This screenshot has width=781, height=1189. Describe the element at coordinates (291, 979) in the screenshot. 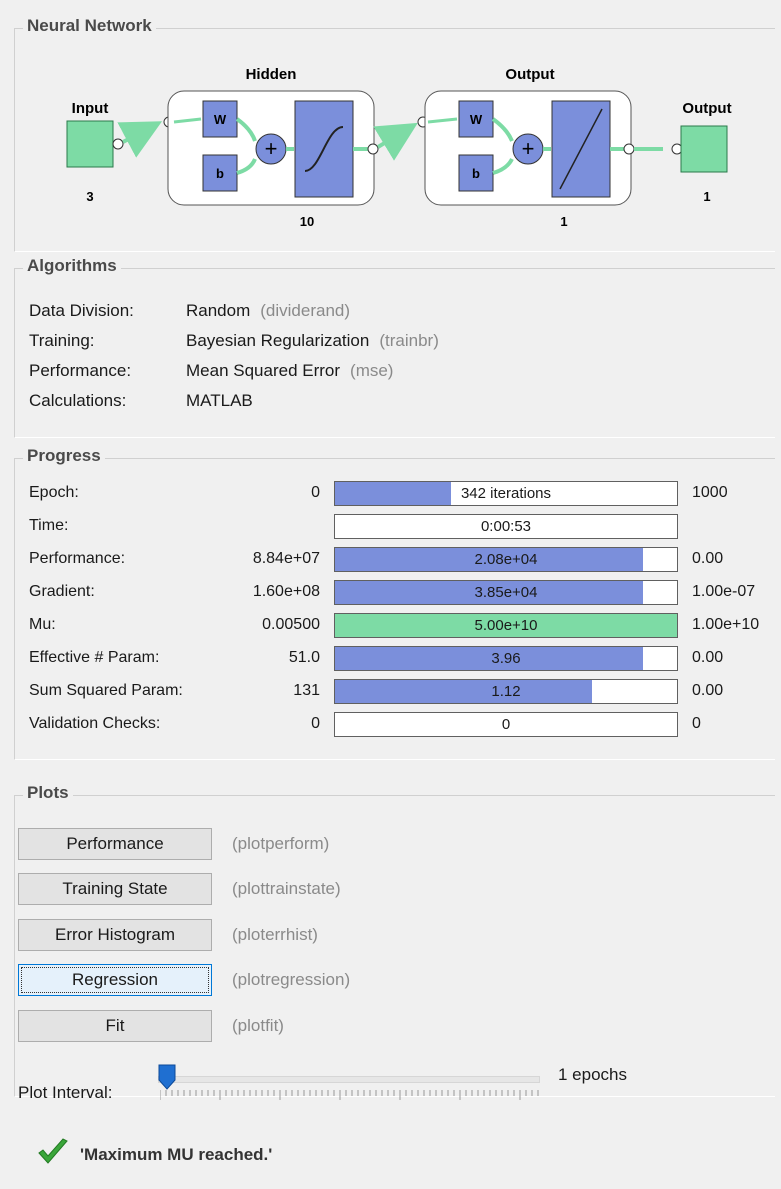

I see `plot-regression-fn: (plotregression)` at that location.